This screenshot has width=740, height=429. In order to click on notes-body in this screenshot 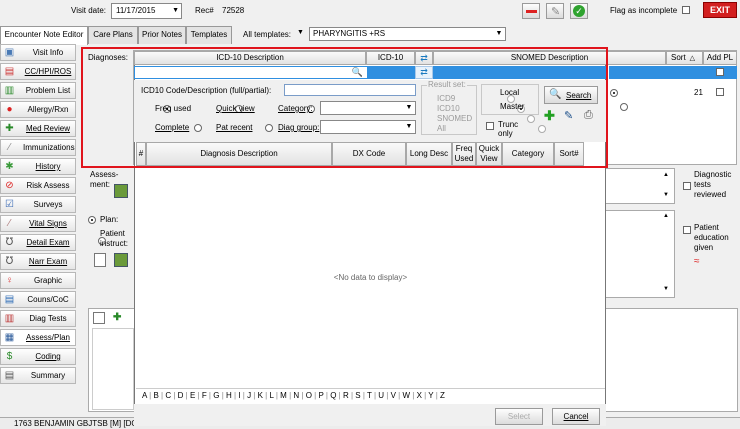, I will do `click(113, 369)`.